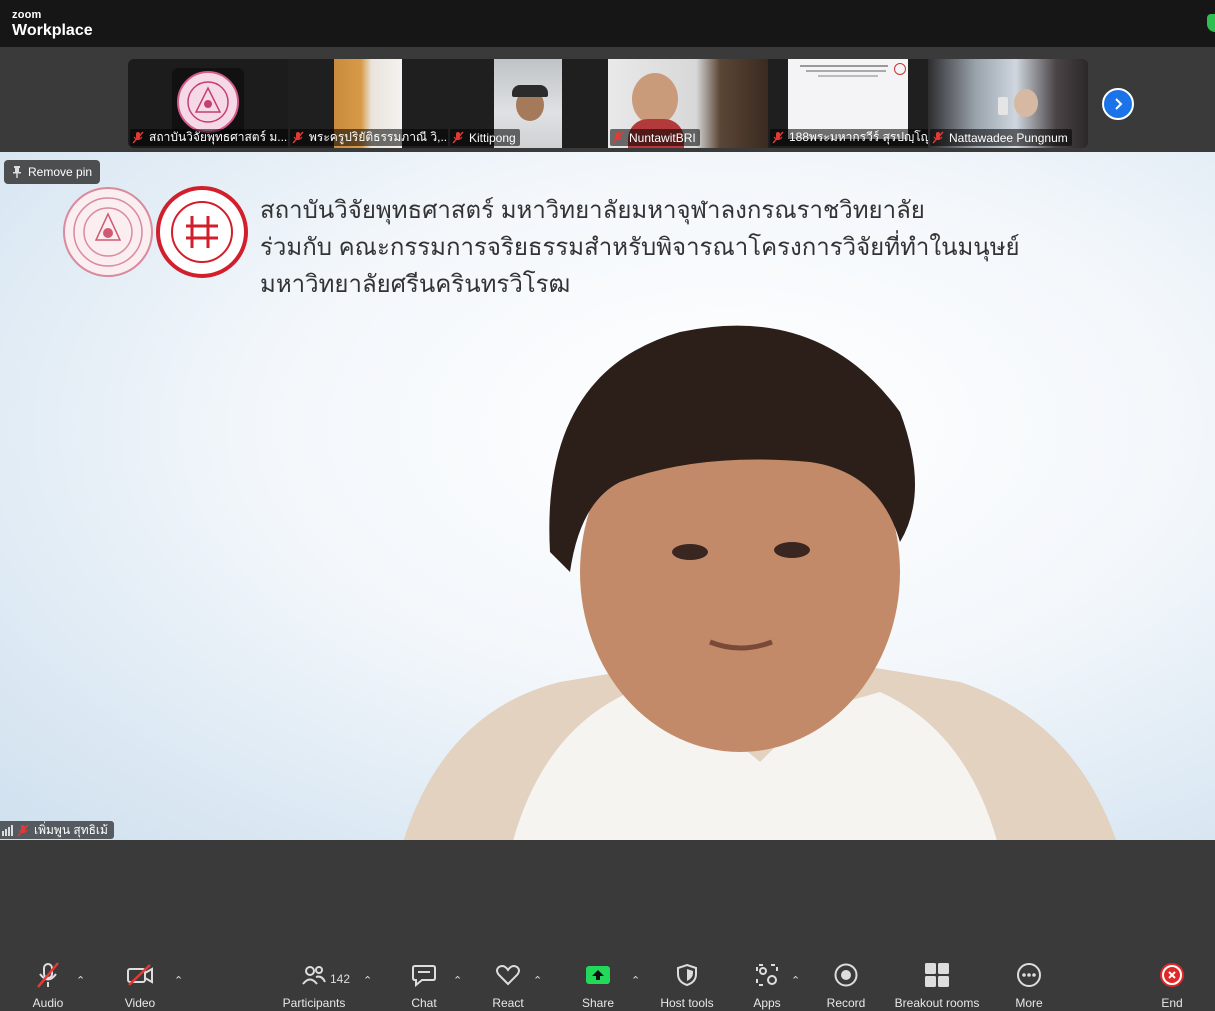  Describe the element at coordinates (1001, 137) in the screenshot. I see `participant-name-label: Nattawadee Pungnum` at that location.